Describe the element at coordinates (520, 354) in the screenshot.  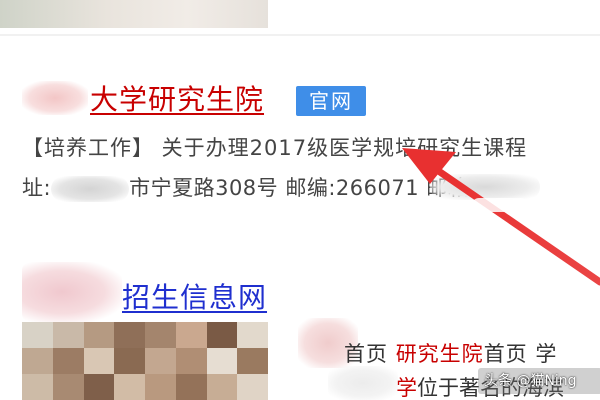
I see `snippet-text: 首页 学` at that location.